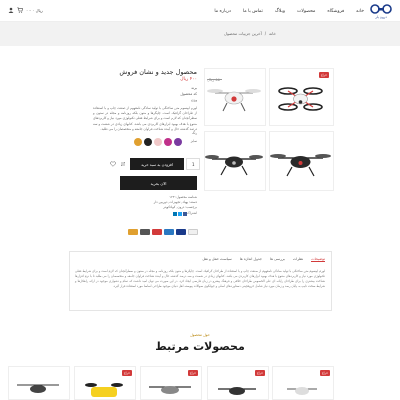 The width and height of the screenshot is (400, 400). I want to click on product-tags: برچسب: درون, کوادکوپتر, so click(180, 207).